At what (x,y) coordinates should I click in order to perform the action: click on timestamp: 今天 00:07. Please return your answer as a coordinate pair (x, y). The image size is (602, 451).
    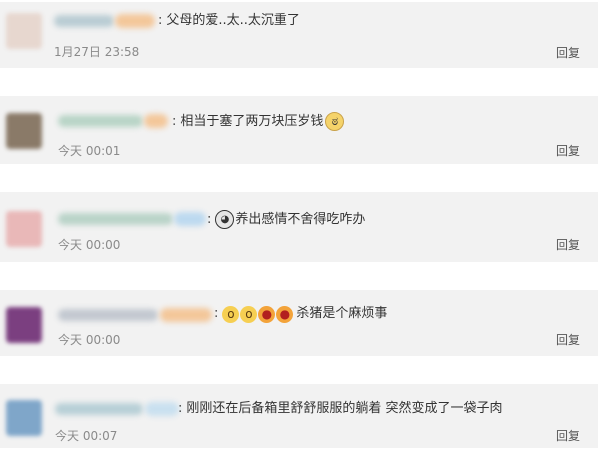
    Looking at the image, I should click on (86, 436).